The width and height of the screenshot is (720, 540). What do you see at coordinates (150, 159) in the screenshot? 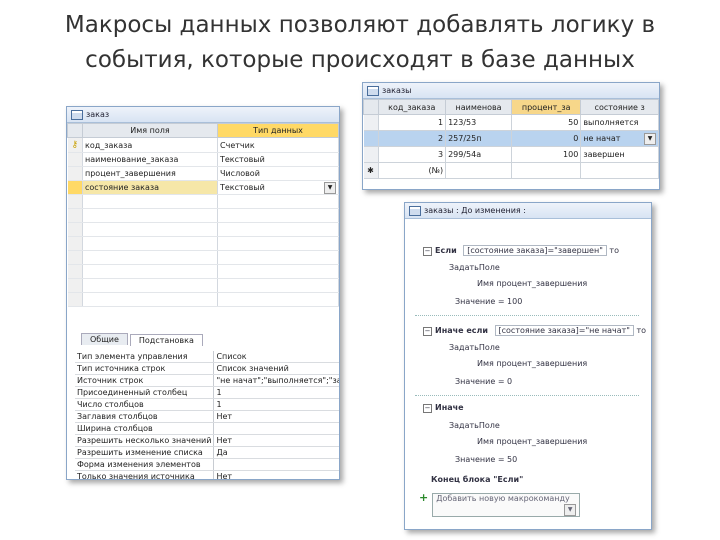
I see `field-name: наименование_заказа` at bounding box center [150, 159].